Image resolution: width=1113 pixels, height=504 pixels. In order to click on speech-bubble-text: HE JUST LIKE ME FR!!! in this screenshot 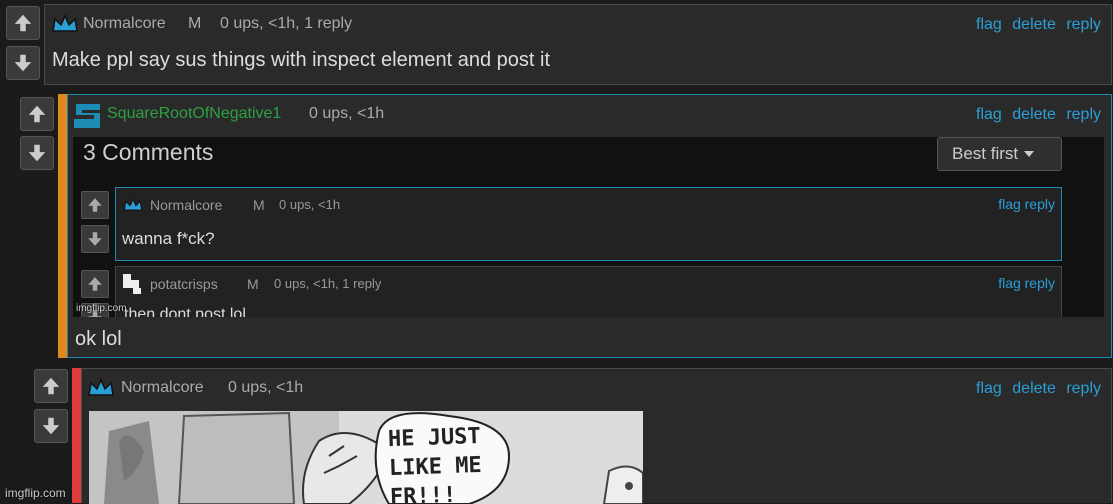, I will do `click(435, 463)`.